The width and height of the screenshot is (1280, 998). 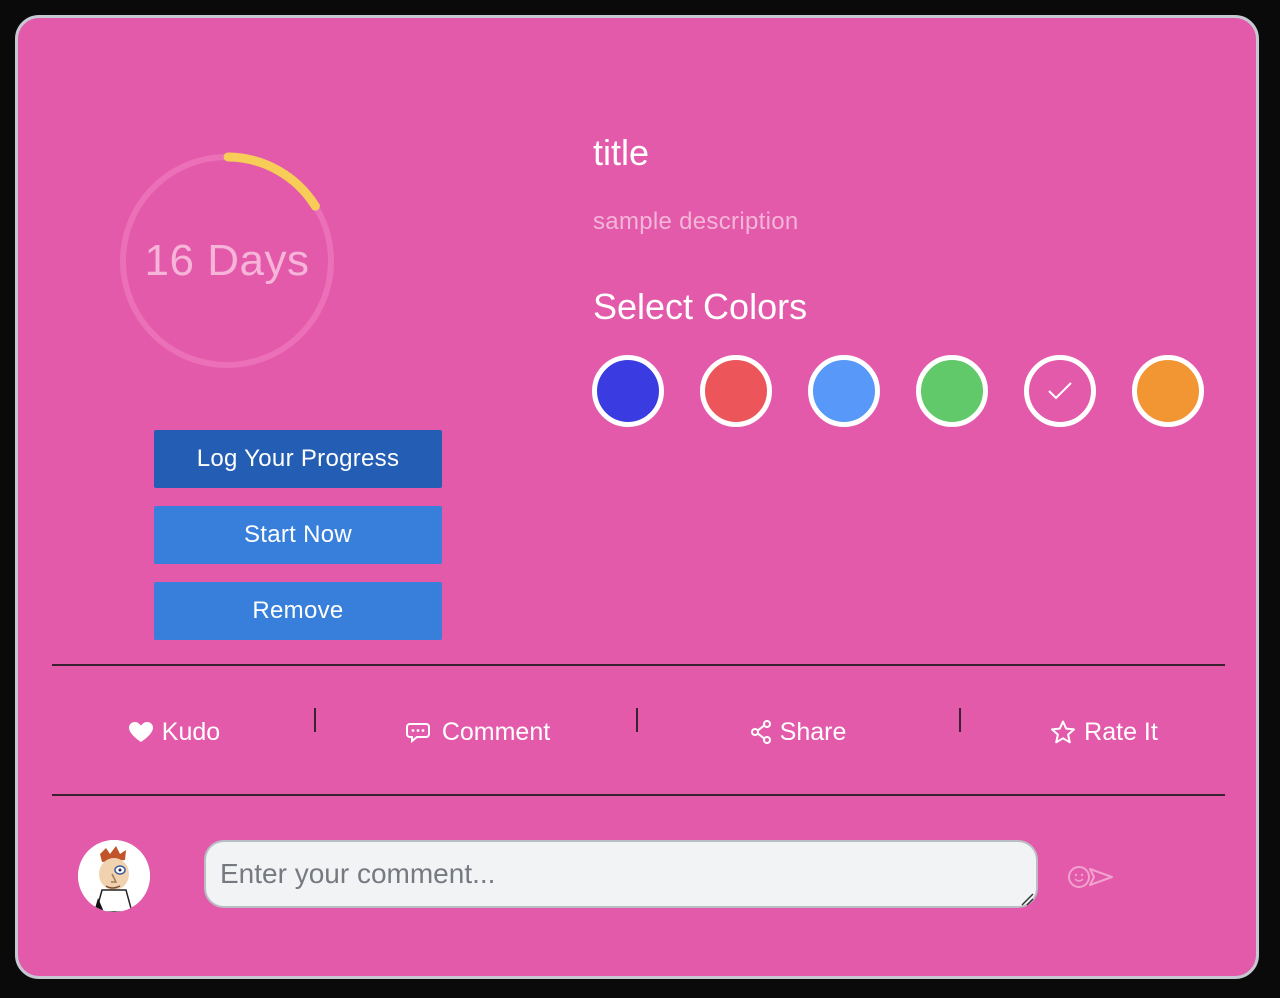 I want to click on share-icon, so click(x=760, y=732).